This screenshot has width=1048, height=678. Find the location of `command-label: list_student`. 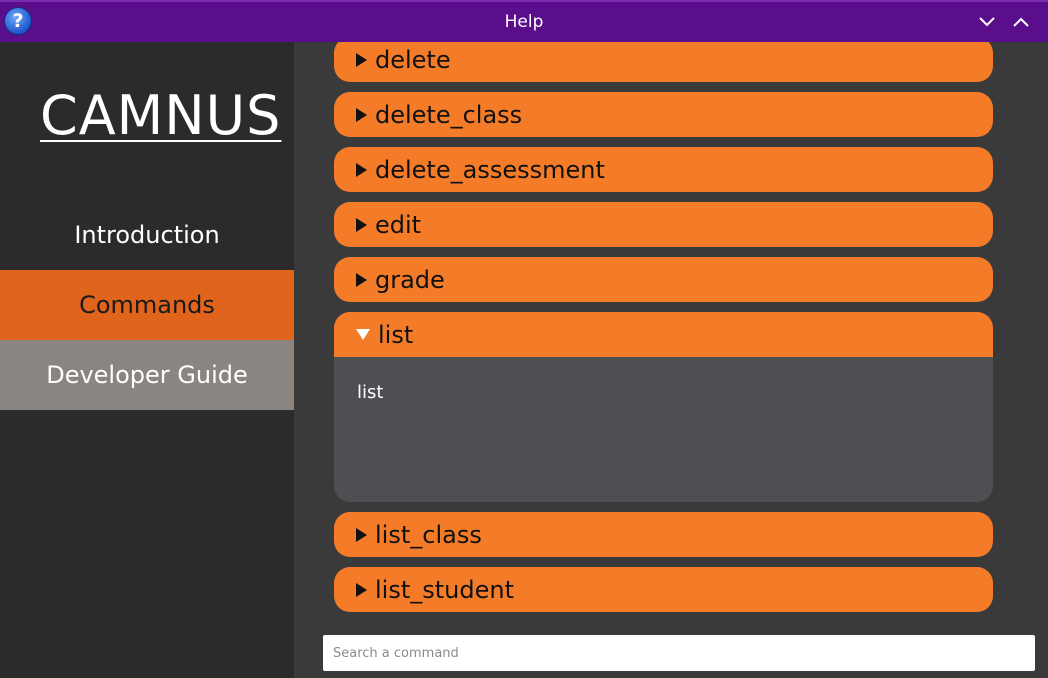

command-label: list_student is located at coordinates (444, 589).